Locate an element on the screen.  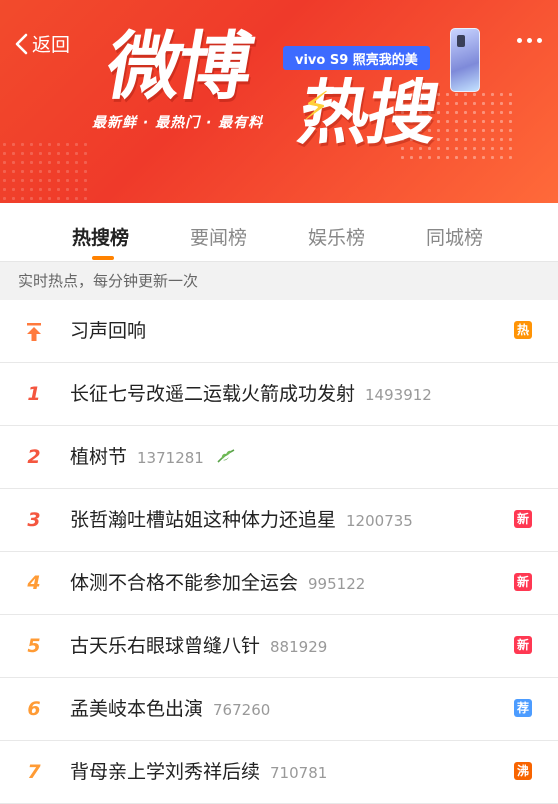
list-item: 4 体测不合格不能参加全运会 995122 新 is located at coordinates (279, 583).